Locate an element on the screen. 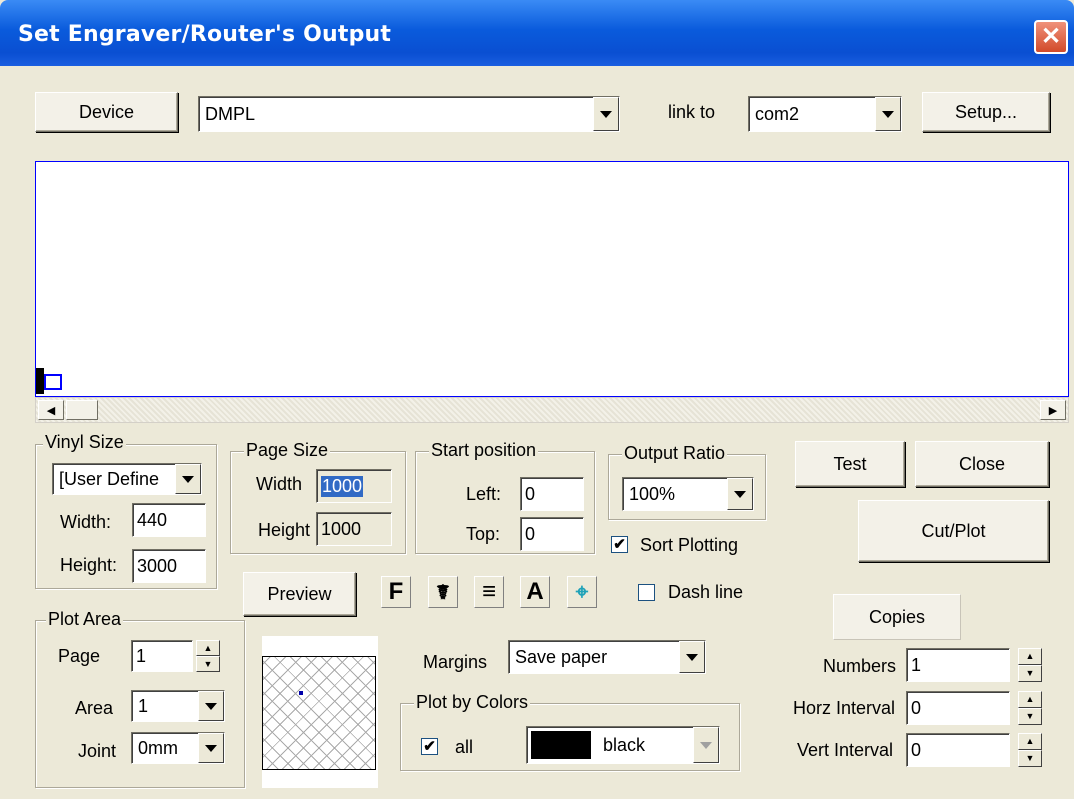 This screenshot has width=1074, height=799. arrow-right-icon: ▶ is located at coordinates (1053, 410).